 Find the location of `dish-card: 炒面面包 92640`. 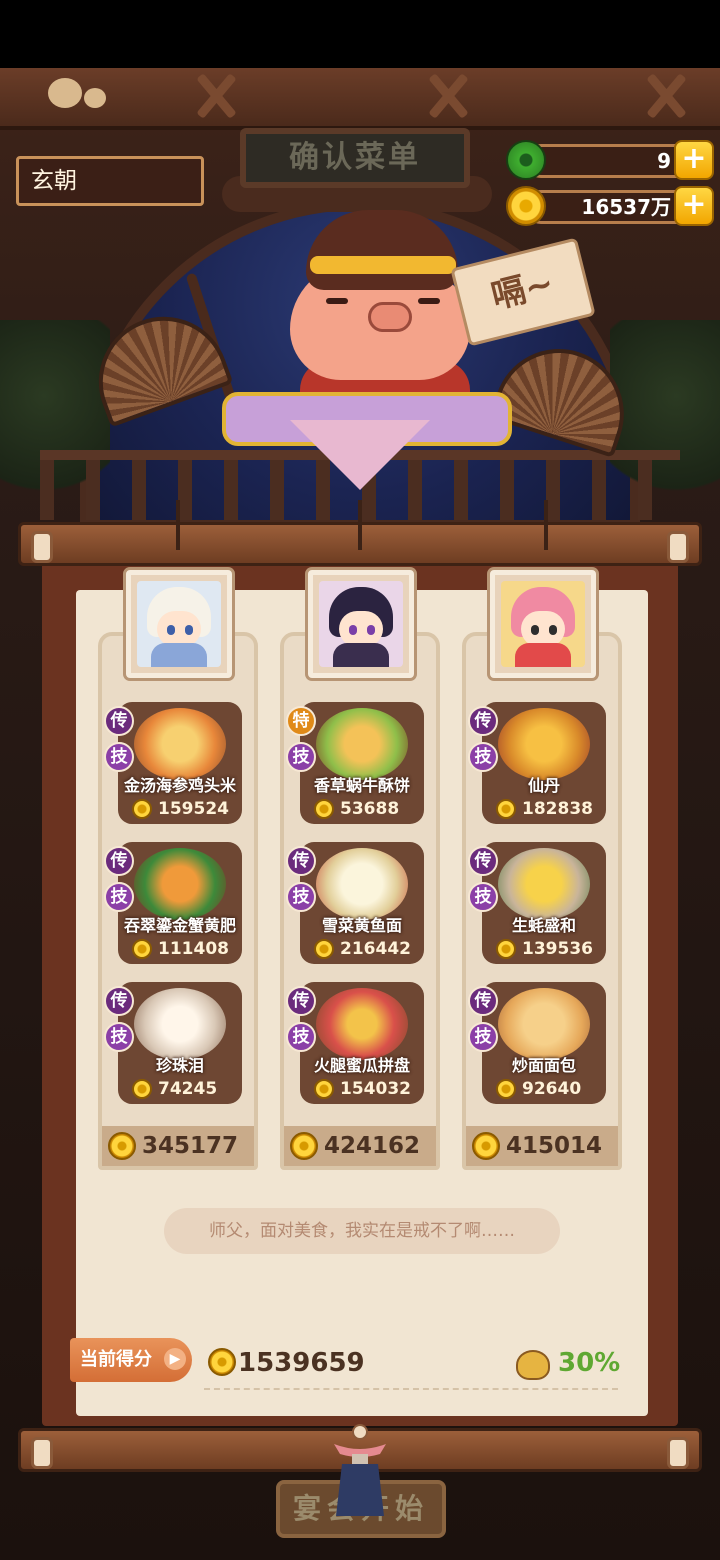

dish-card: 炒面面包 92640 is located at coordinates (544, 1043).